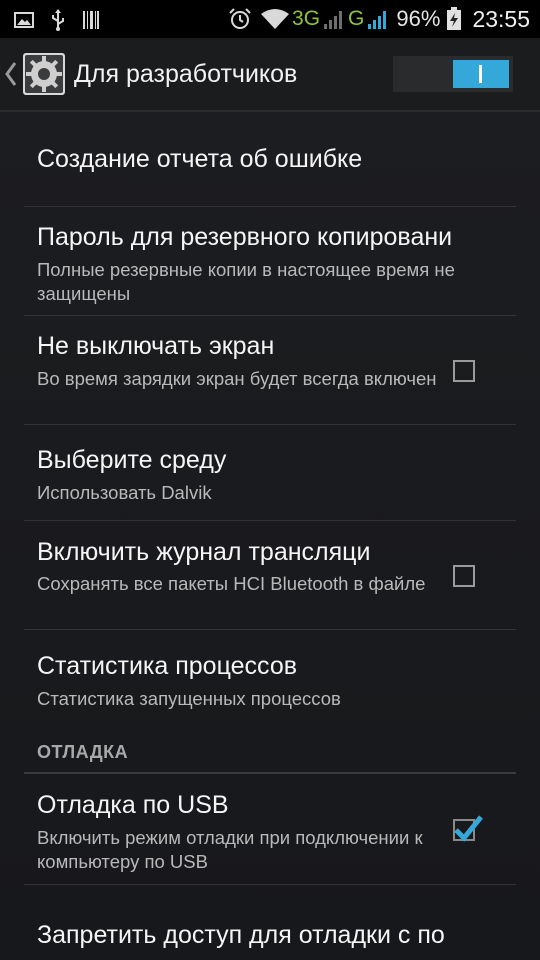 Image resolution: width=540 pixels, height=960 pixels. I want to click on image-icon, so click(24, 20).